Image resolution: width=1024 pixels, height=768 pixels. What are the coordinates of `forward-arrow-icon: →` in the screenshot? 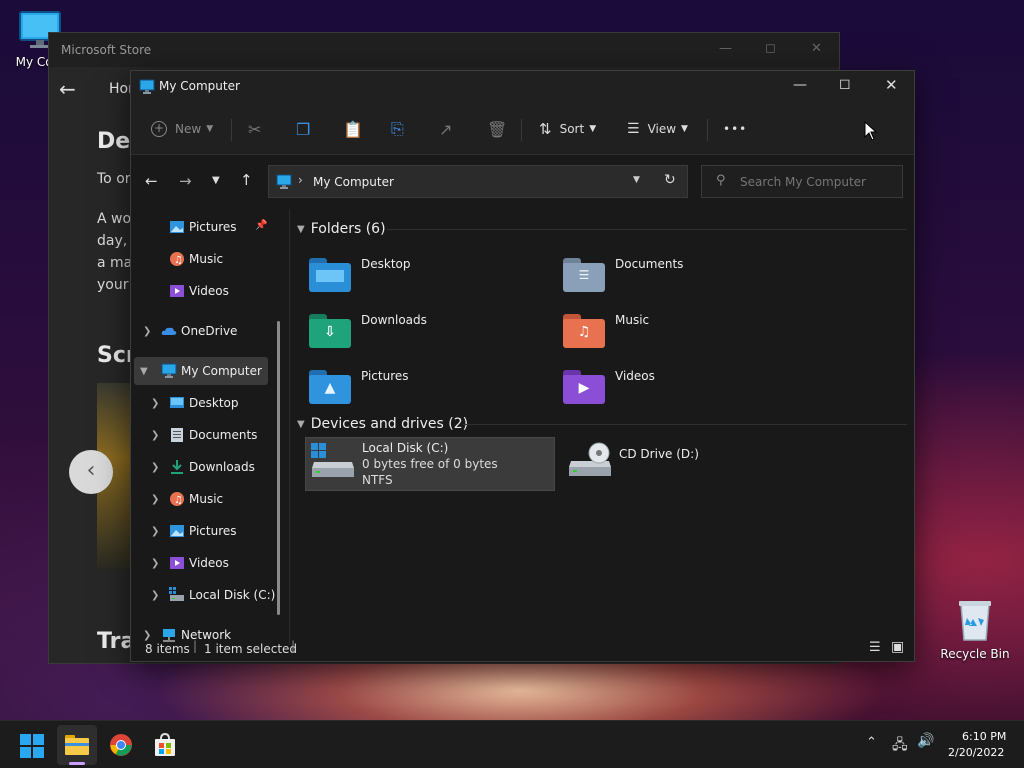 It's located at (185, 181).